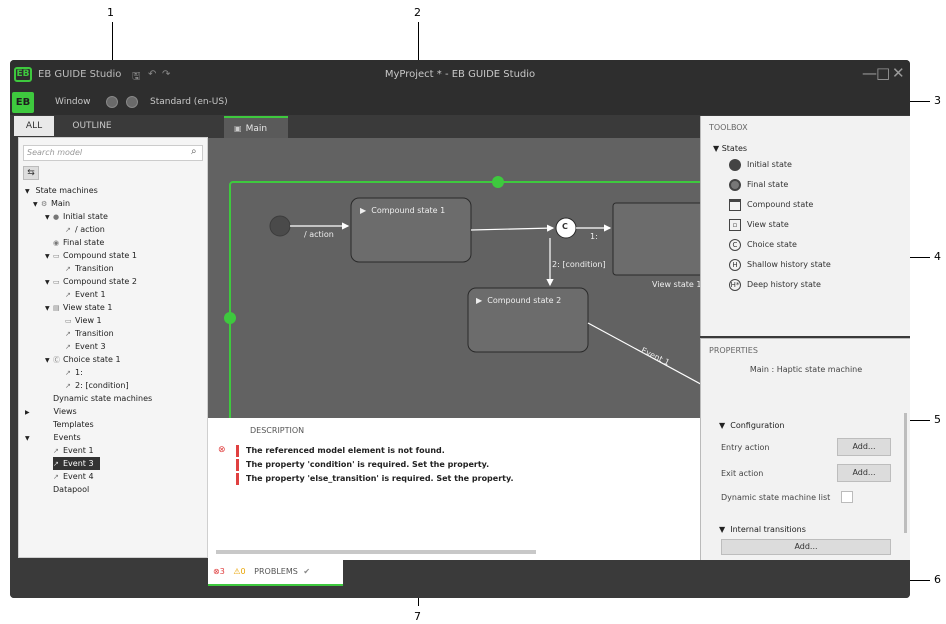 This screenshot has height=624, width=946. I want to click on status-bar, so click(460, 579).